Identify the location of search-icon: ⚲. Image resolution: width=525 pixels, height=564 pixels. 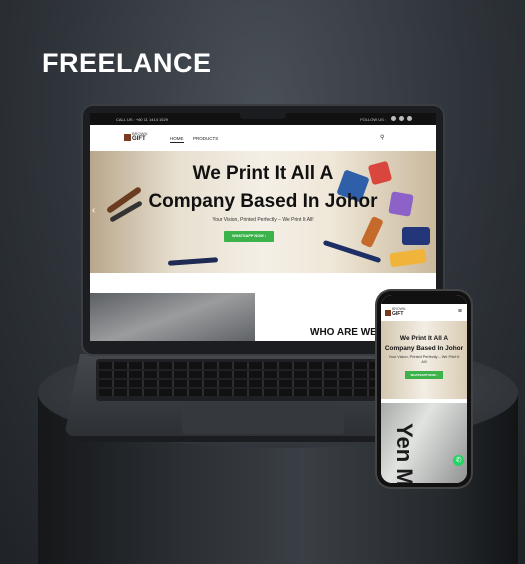
(382, 137).